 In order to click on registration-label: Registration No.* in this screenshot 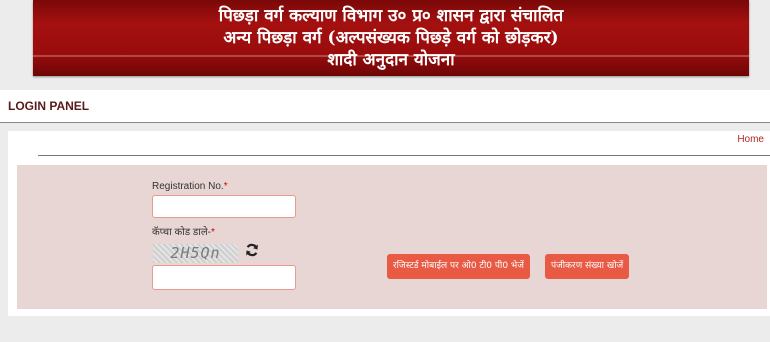, I will do `click(190, 186)`.